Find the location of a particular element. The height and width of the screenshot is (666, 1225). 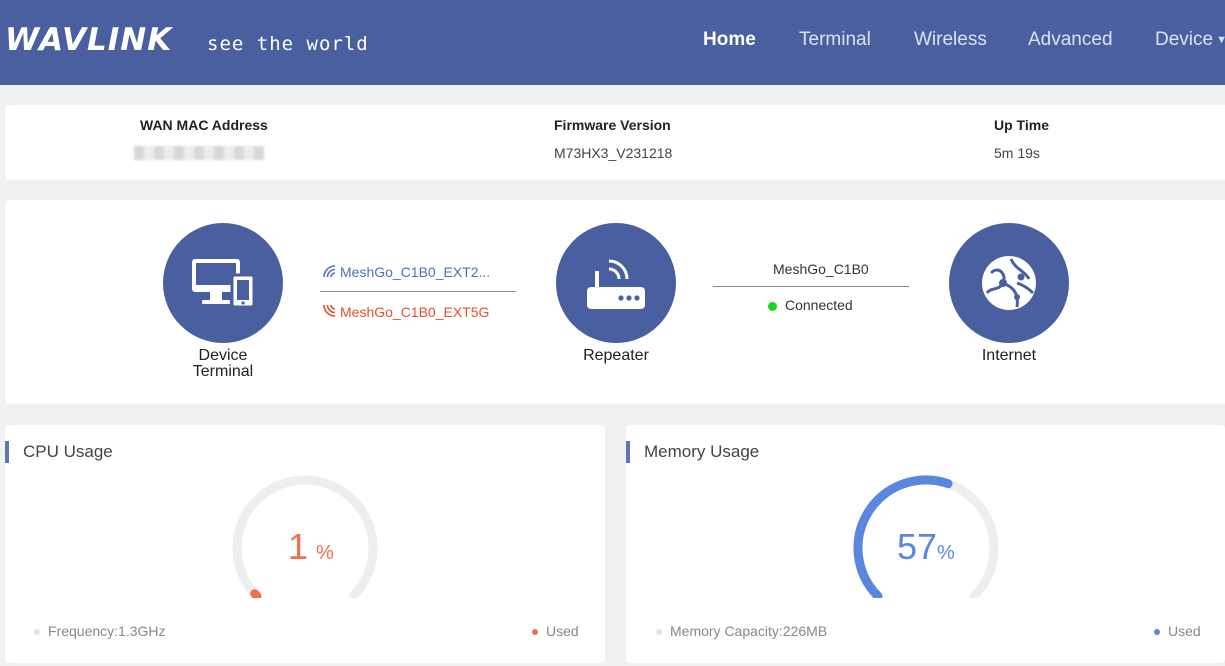

device-label-line1: Device is located at coordinates (223, 355).